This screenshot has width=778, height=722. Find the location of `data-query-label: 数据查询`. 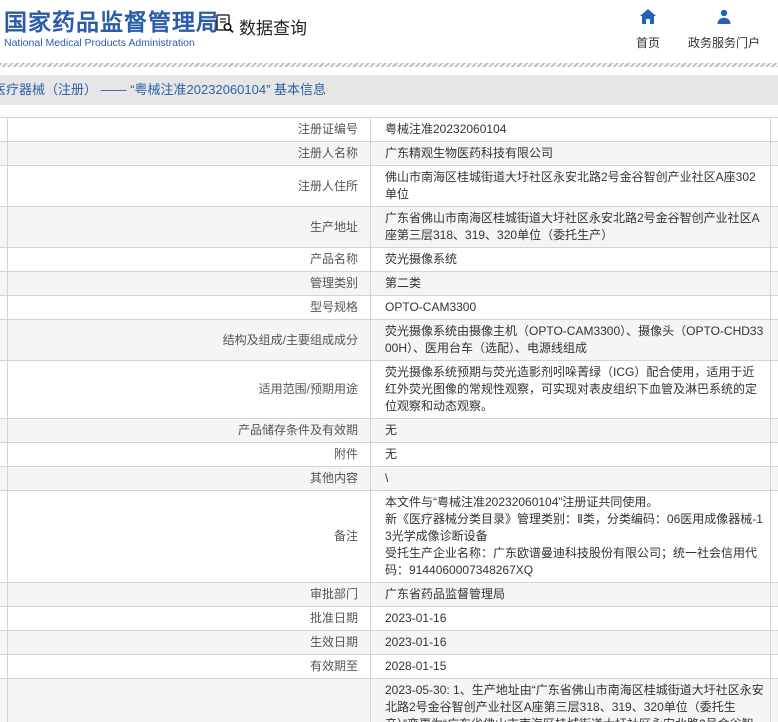

data-query-label: 数据查询 is located at coordinates (273, 28).